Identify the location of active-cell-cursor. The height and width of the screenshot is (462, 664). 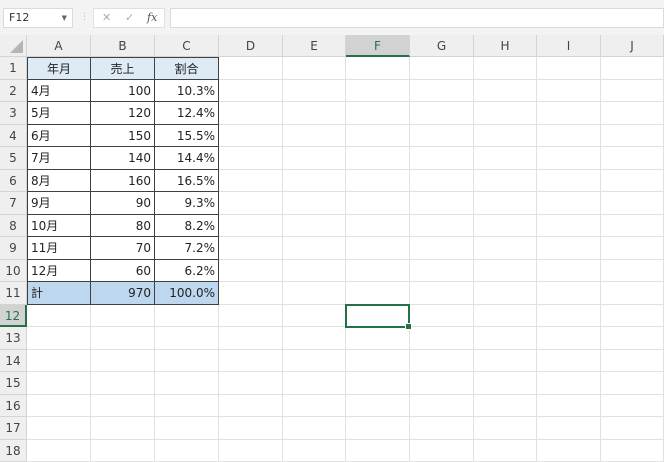
(378, 316).